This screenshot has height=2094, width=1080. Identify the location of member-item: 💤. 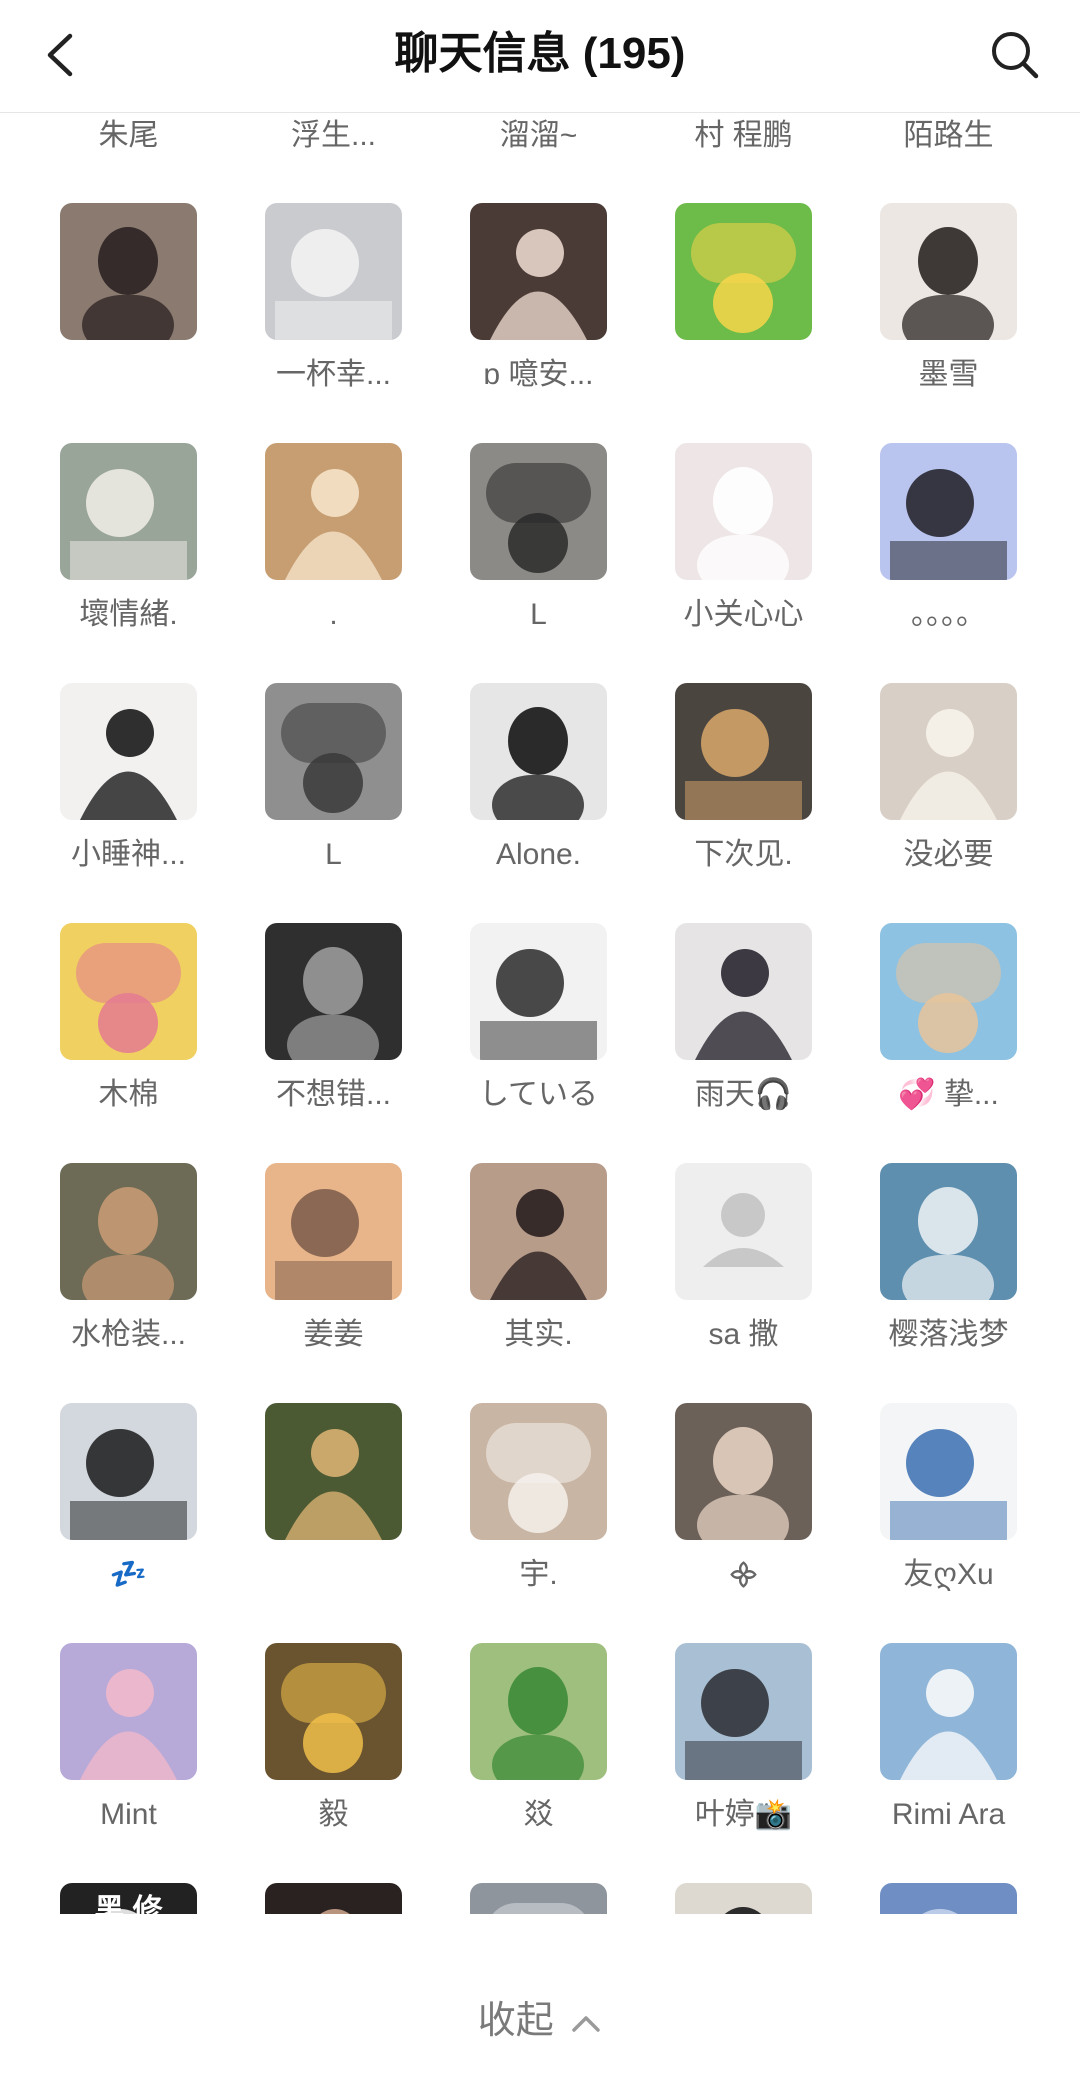
(128, 1523).